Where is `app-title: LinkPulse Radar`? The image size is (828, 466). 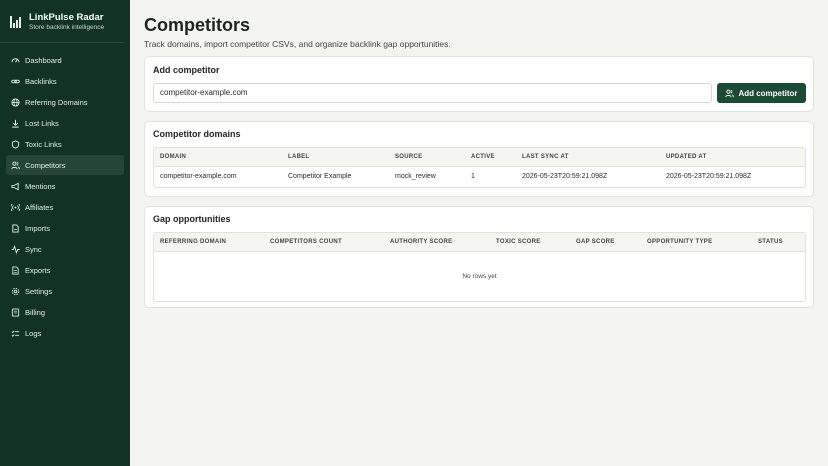 app-title: LinkPulse Radar is located at coordinates (66, 17).